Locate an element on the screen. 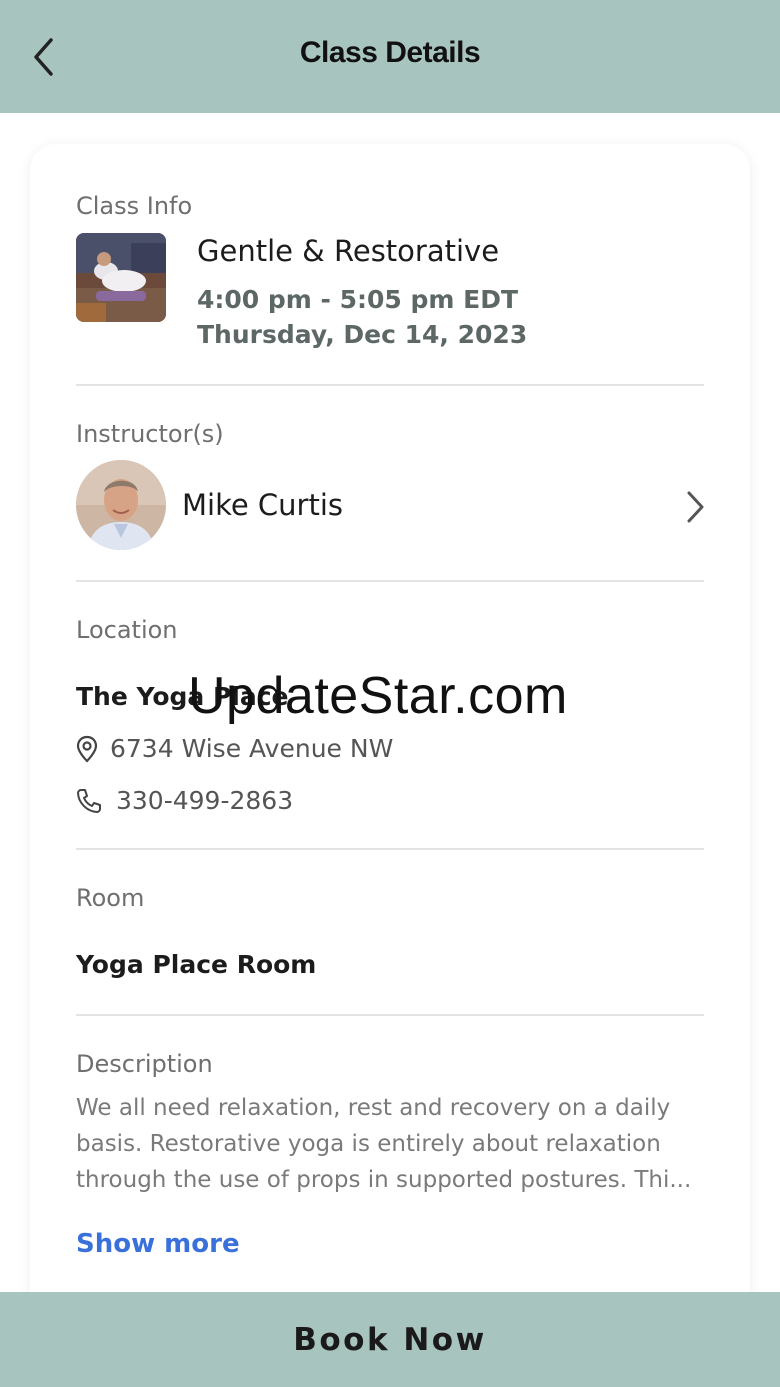 Image resolution: width=780 pixels, height=1387 pixels. phone-line: 330-499-2863 is located at coordinates (184, 800).